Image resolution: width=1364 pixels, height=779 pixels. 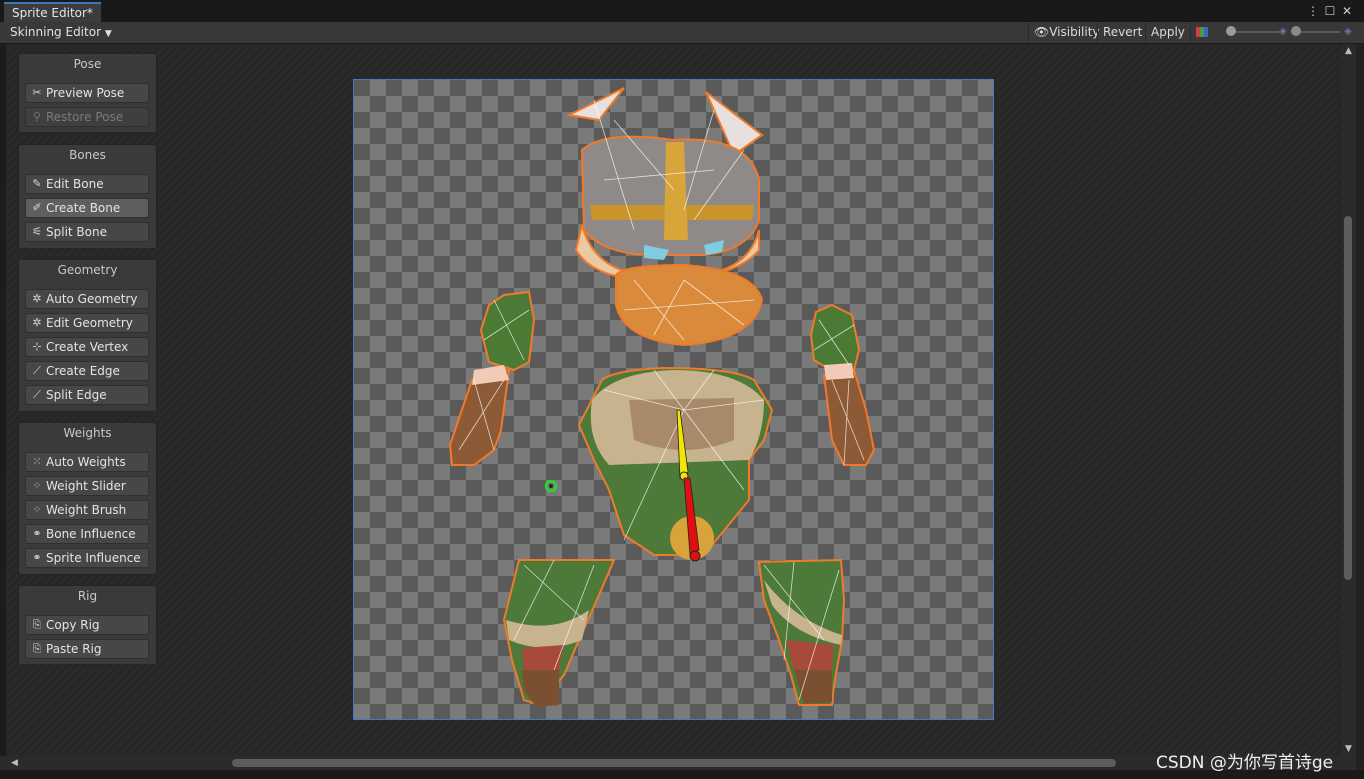 I want to click on paste-icon: ⎘, so click(x=37, y=648).